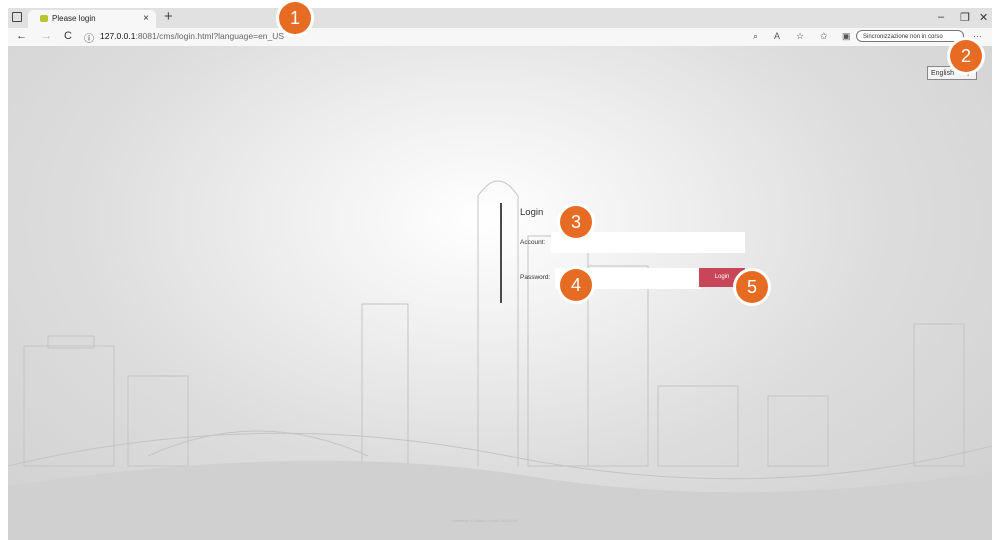 The height and width of the screenshot is (540, 1000). What do you see at coordinates (800, 36) in the screenshot?
I see `add-favorite-icon: ☆` at bounding box center [800, 36].